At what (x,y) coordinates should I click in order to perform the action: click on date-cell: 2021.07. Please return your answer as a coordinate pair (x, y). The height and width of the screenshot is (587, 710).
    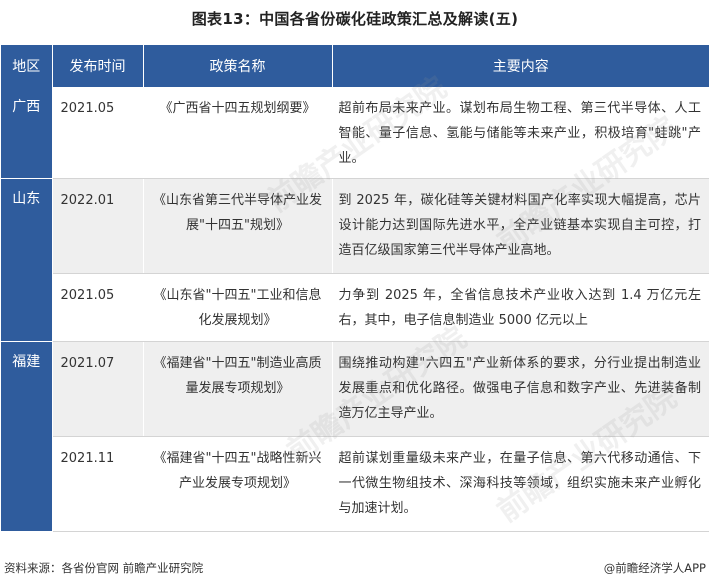
    Looking at the image, I should click on (98, 389).